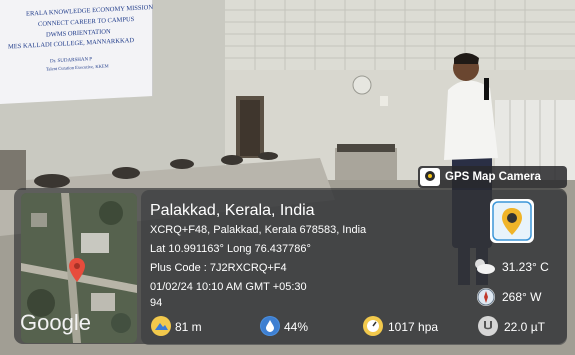 The height and width of the screenshot is (355, 575). I want to click on slide-line-3: DWMS ORIENTATION, so click(78, 33).